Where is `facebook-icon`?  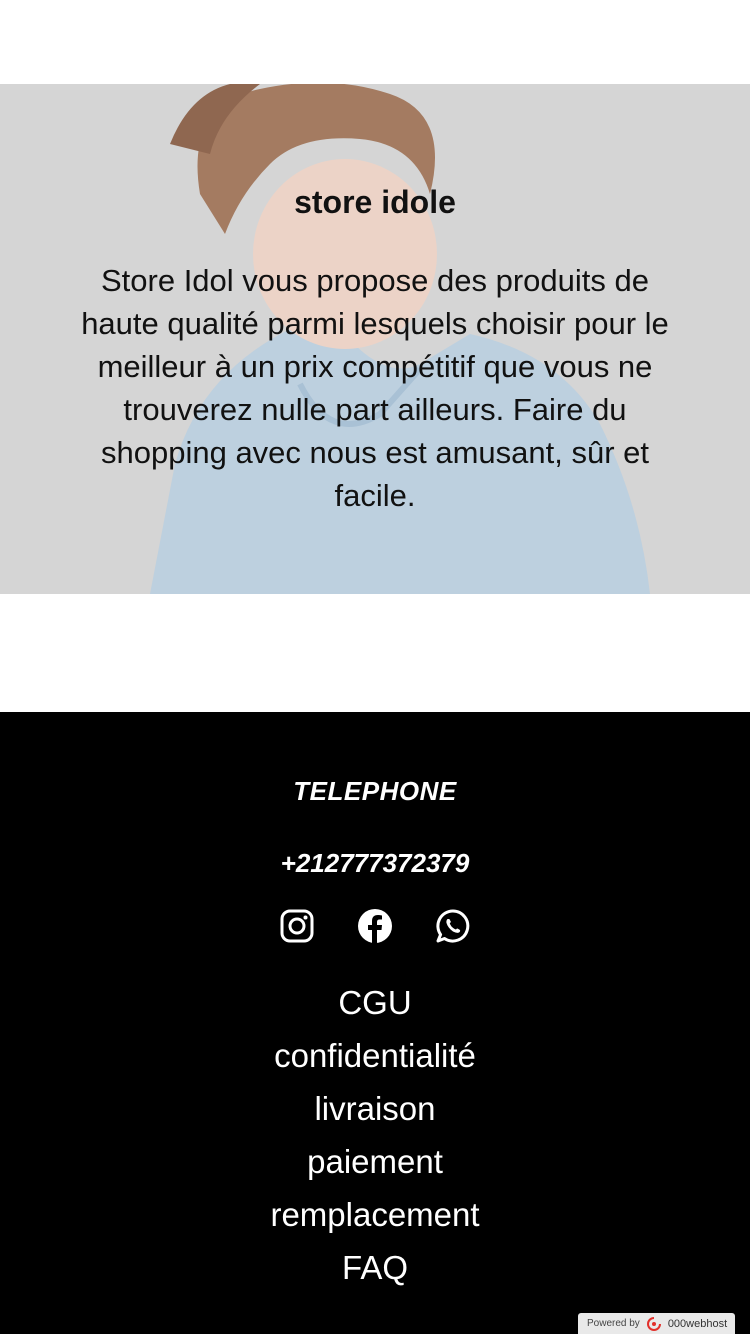 facebook-icon is located at coordinates (375, 926).